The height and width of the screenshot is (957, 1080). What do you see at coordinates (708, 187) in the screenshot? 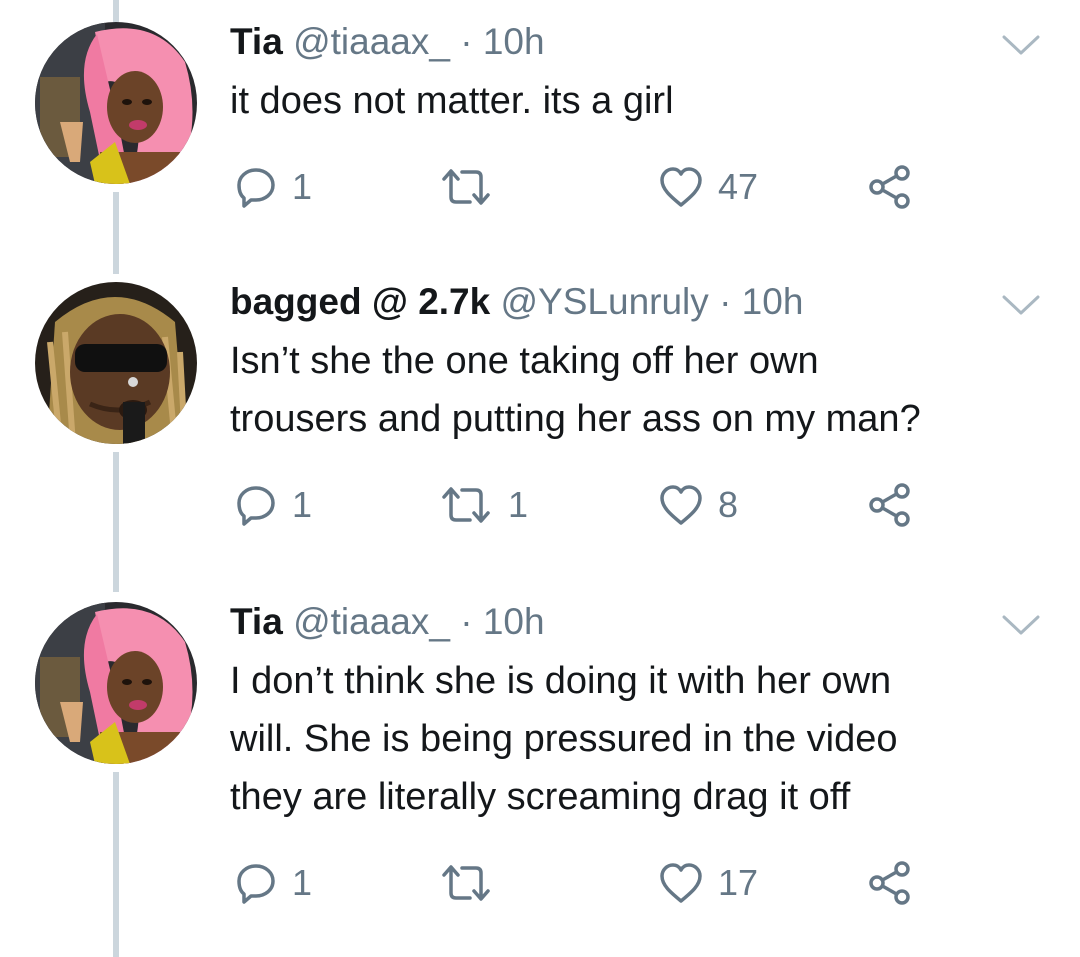
I see `like-button: 47` at bounding box center [708, 187].